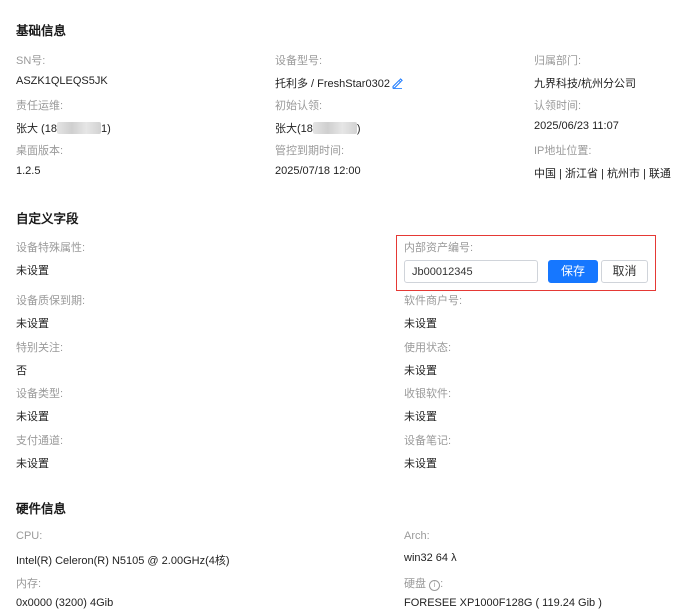  What do you see at coordinates (428, 348) in the screenshot?
I see `usage-status-label: 使用状态:` at bounding box center [428, 348].